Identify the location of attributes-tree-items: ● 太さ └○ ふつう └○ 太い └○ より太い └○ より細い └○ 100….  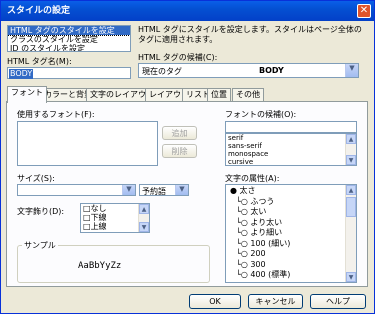
(286, 233).